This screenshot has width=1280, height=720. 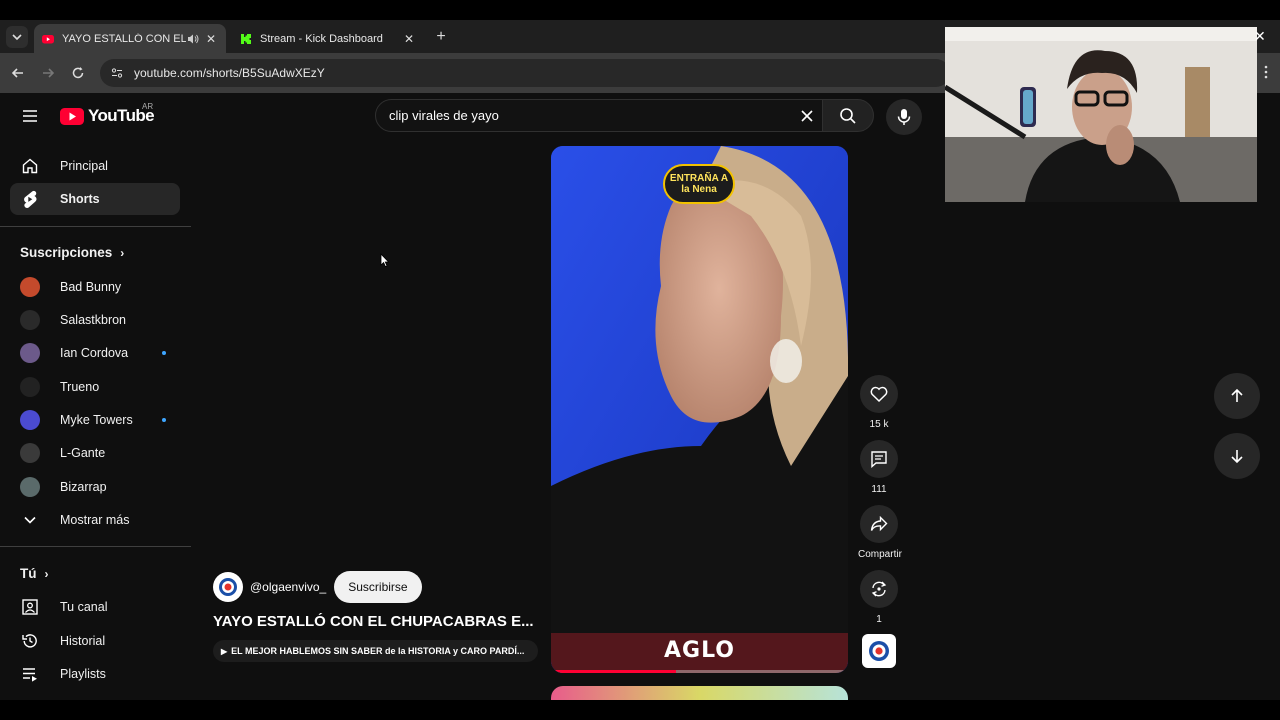 I want to click on home-icon, so click(x=30, y=166).